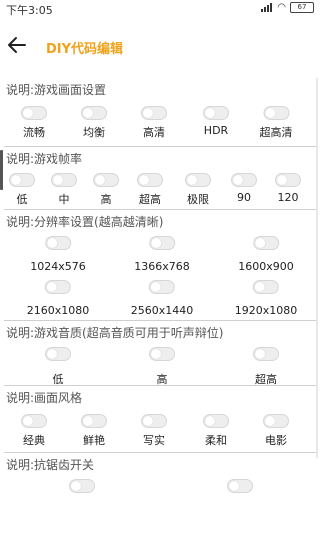  I want to click on option-style-vivid: 鲜艳, so click(94, 431).